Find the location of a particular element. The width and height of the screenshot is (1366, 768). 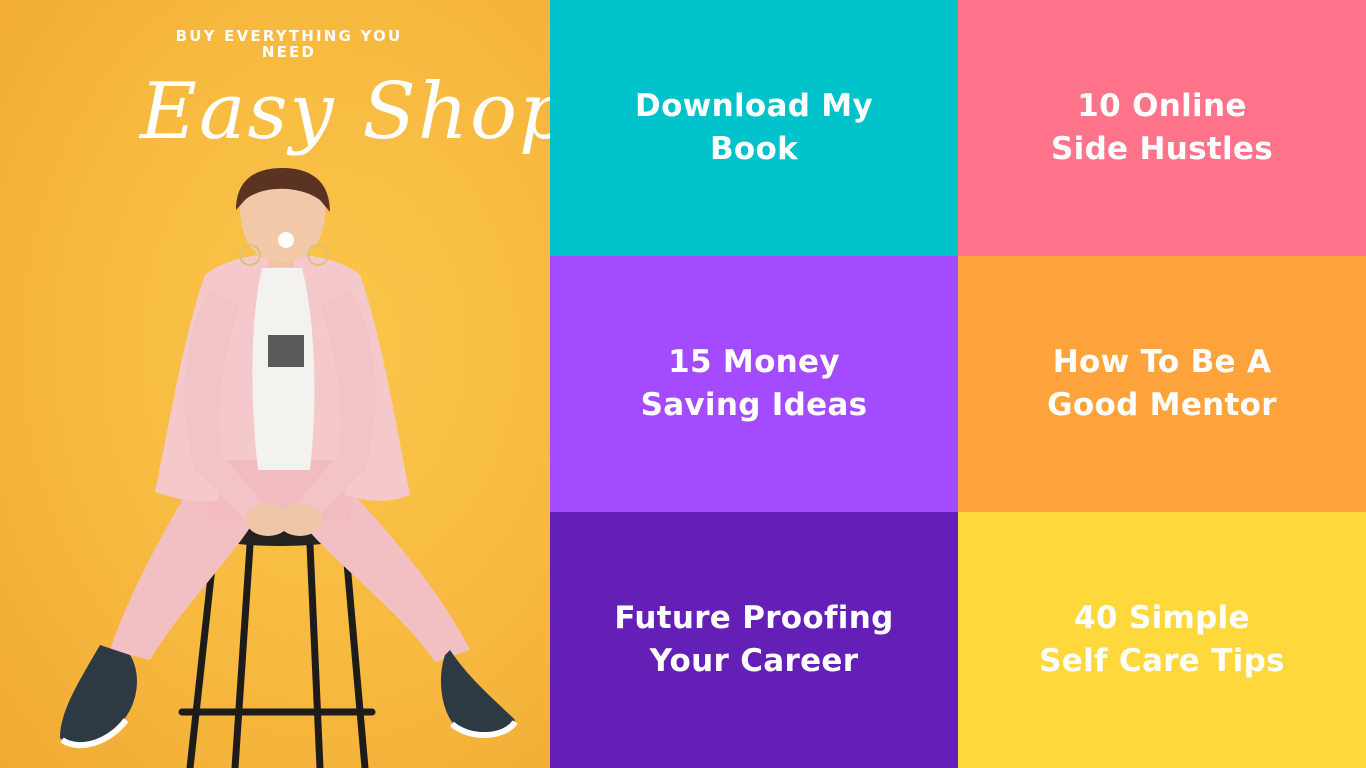

tile-money-saving-ideas: 15 Money Saving Ideas is located at coordinates (754, 384).